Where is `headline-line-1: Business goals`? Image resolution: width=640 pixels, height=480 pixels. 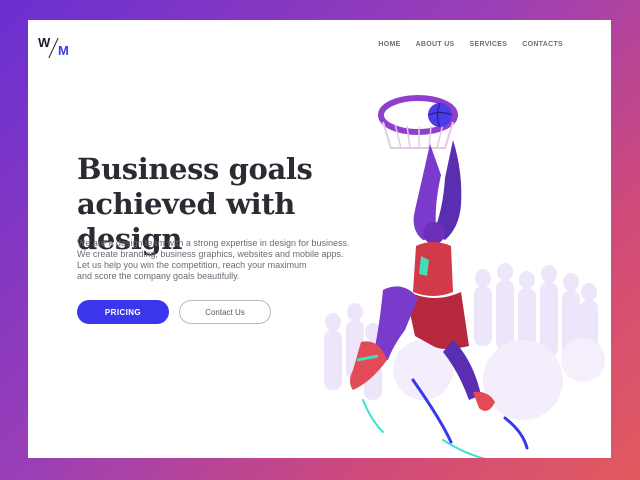 headline-line-1: Business goals is located at coordinates (195, 169).